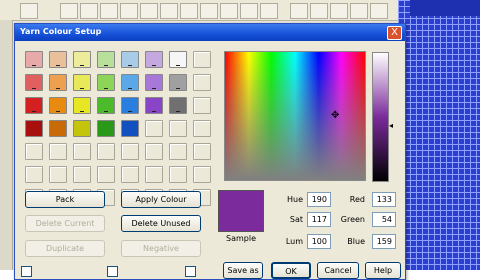 The image size is (480, 280). I want to click on background-left-panel, so click(6, 145).